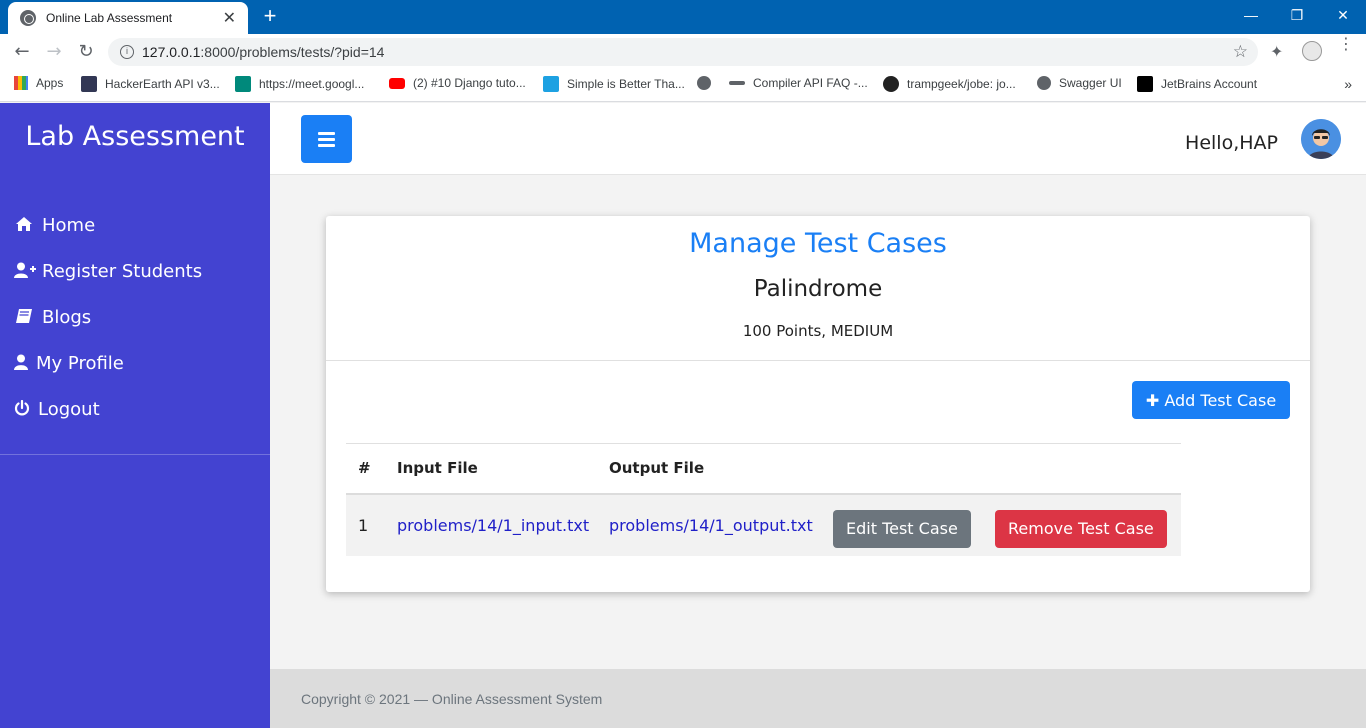 Image resolution: width=1366 pixels, height=728 pixels. What do you see at coordinates (171, 52) in the screenshot?
I see `url-host: 127.0.0.1` at bounding box center [171, 52].